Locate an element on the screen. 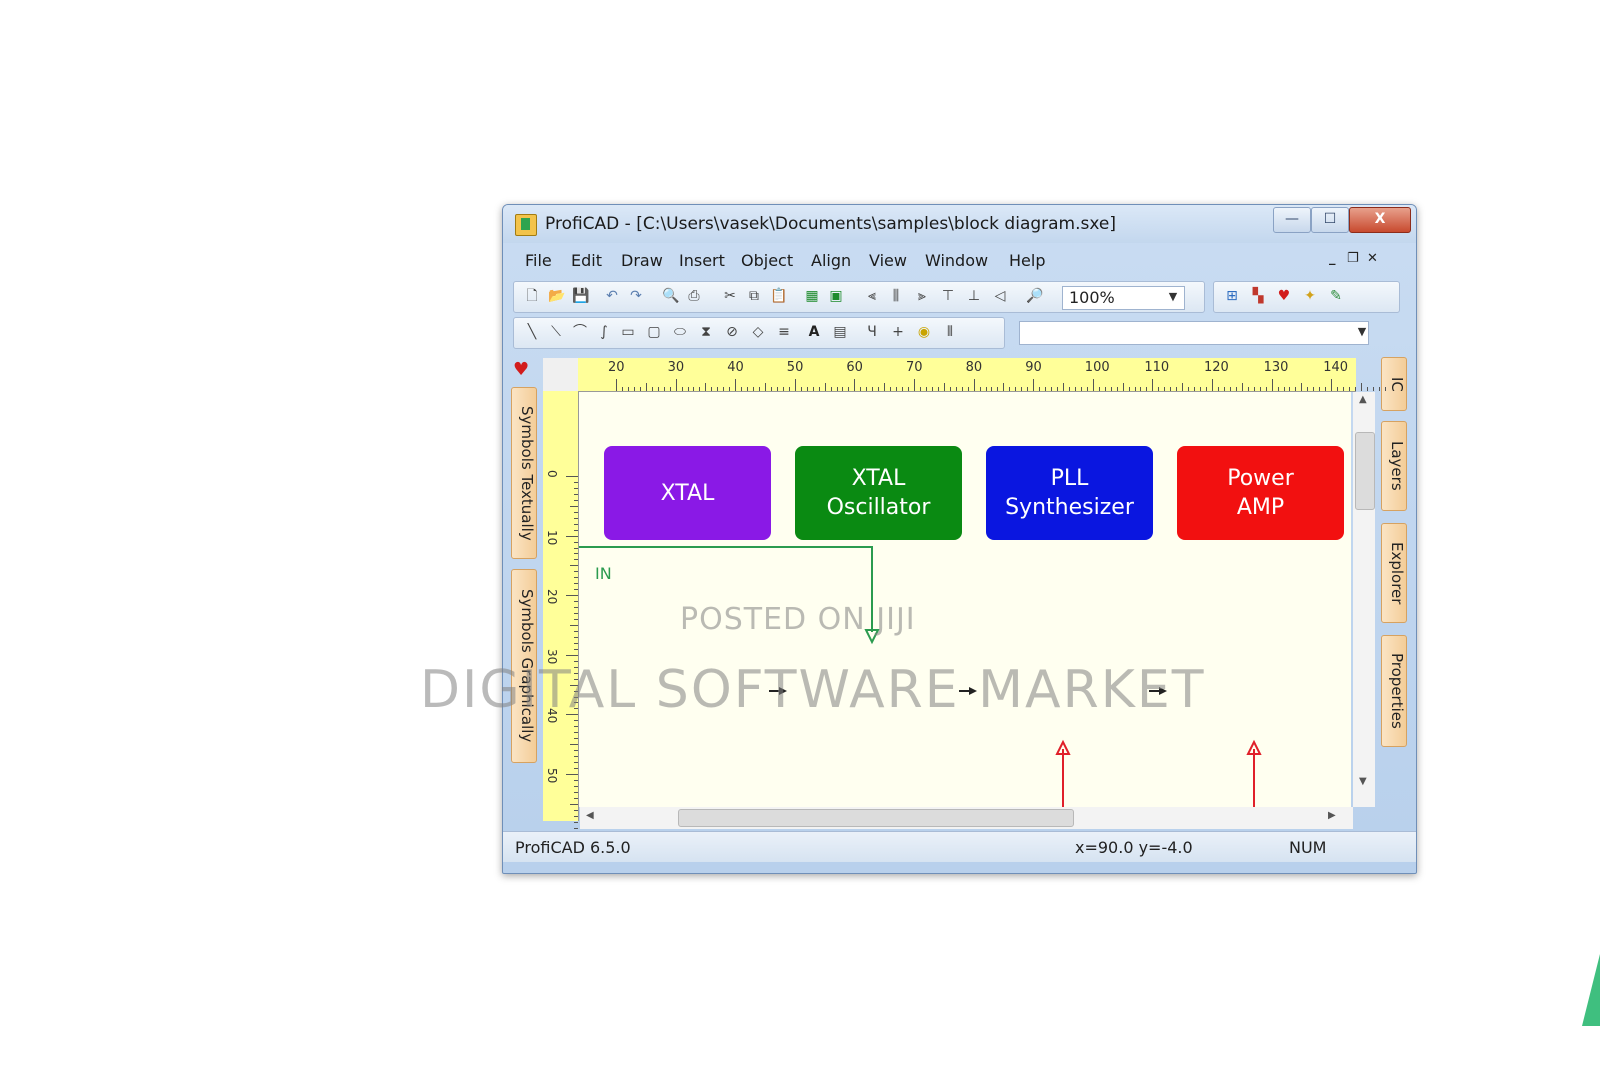 Image resolution: width=1600 pixels, height=1085 pixels. export-image-icon: ▦ is located at coordinates (812, 296).